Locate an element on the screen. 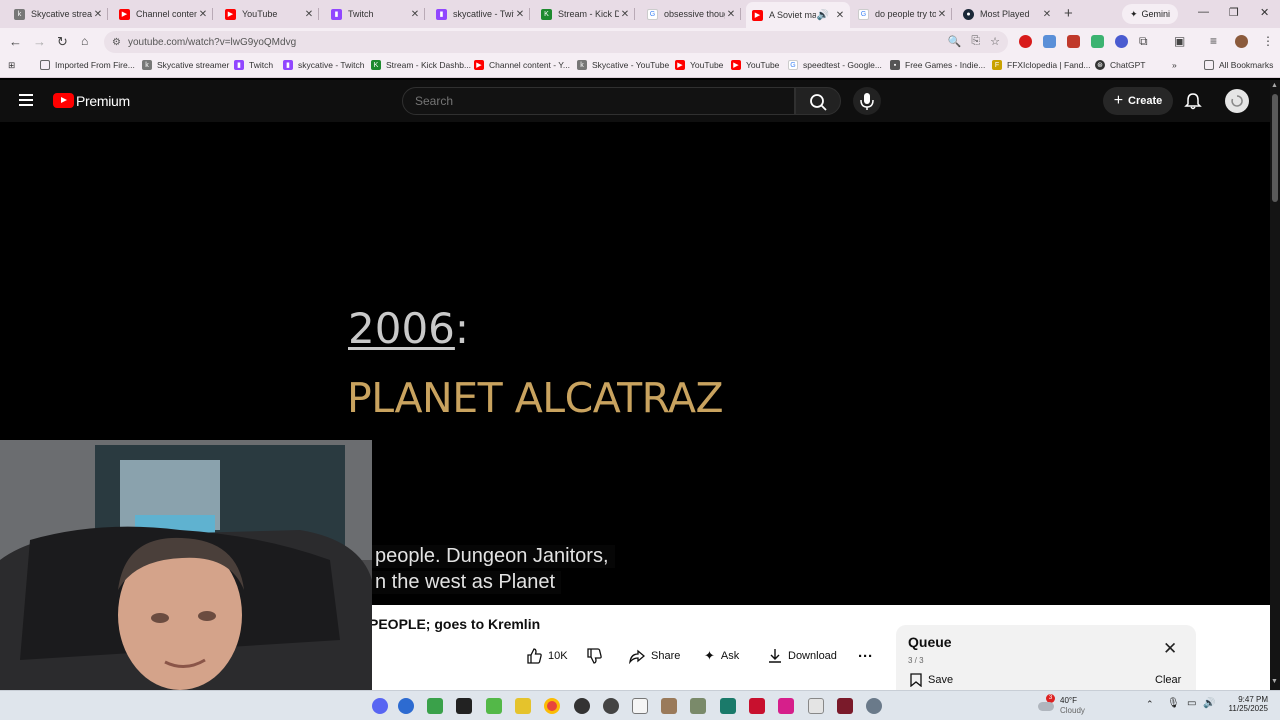 The height and width of the screenshot is (720, 1280). account-avatar is located at coordinates (1237, 101).